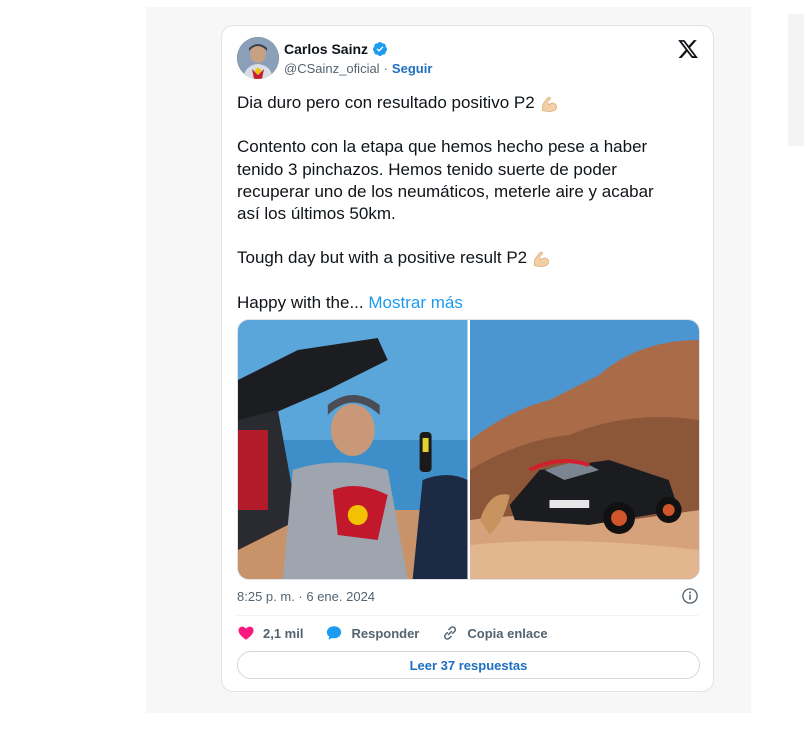 The width and height of the screenshot is (804, 750). What do you see at coordinates (507, 633) in the screenshot?
I see `copy-link-label: Copia enlace` at bounding box center [507, 633].